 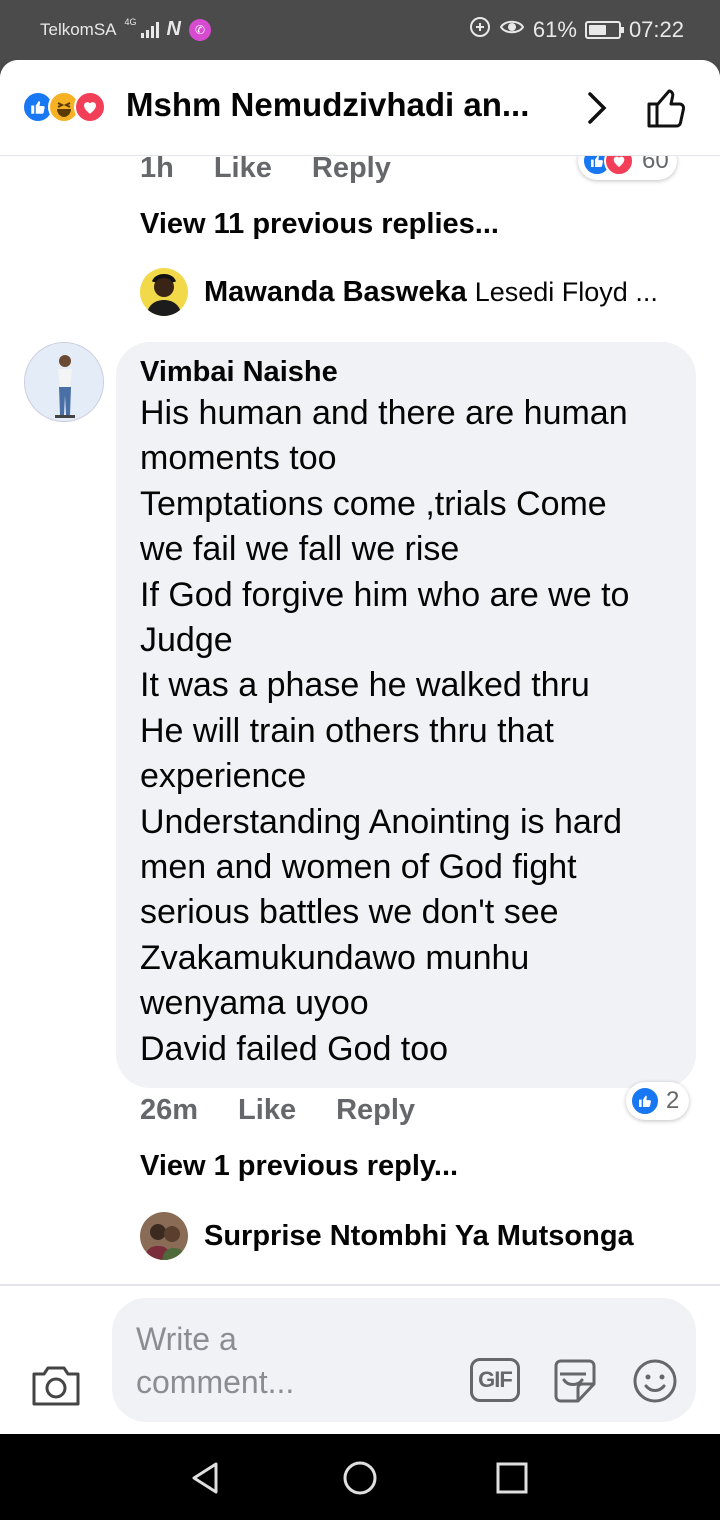 I want to click on comment-line: If God forgive him who are we to, so click(x=385, y=594).